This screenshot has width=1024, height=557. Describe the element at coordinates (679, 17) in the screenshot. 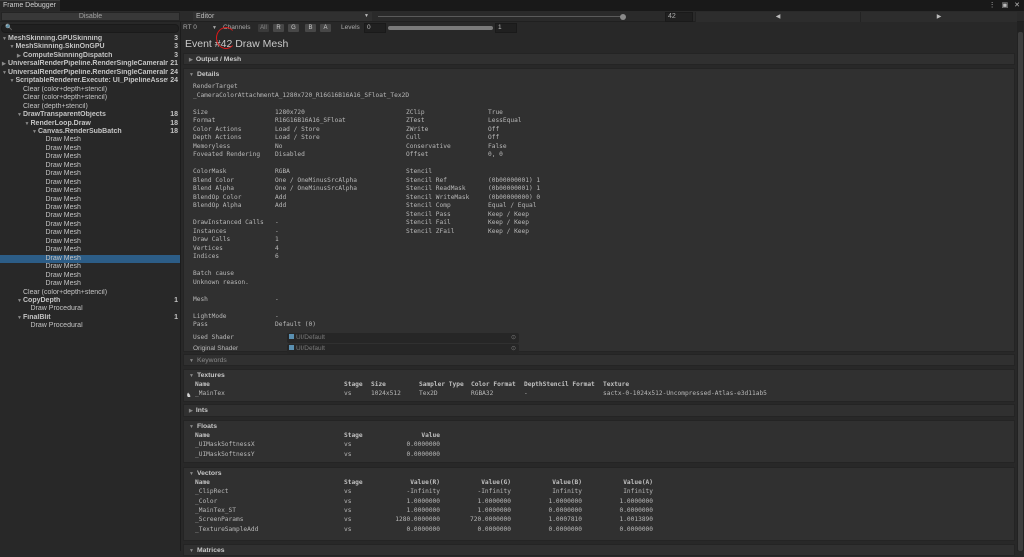

I see `event-index-field: 42` at that location.